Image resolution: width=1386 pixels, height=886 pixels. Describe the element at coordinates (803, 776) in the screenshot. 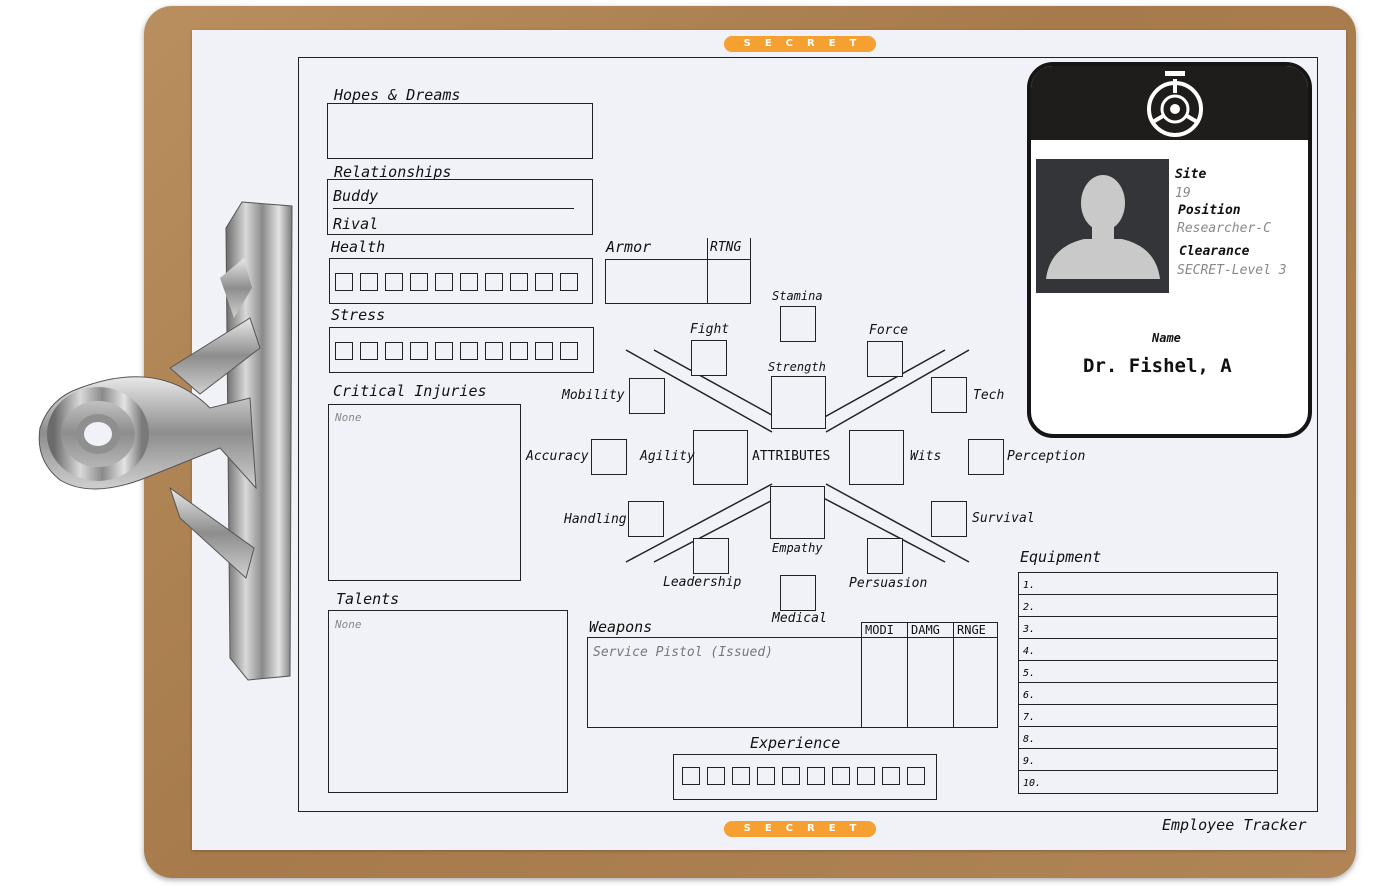

I see `experience-track` at that location.